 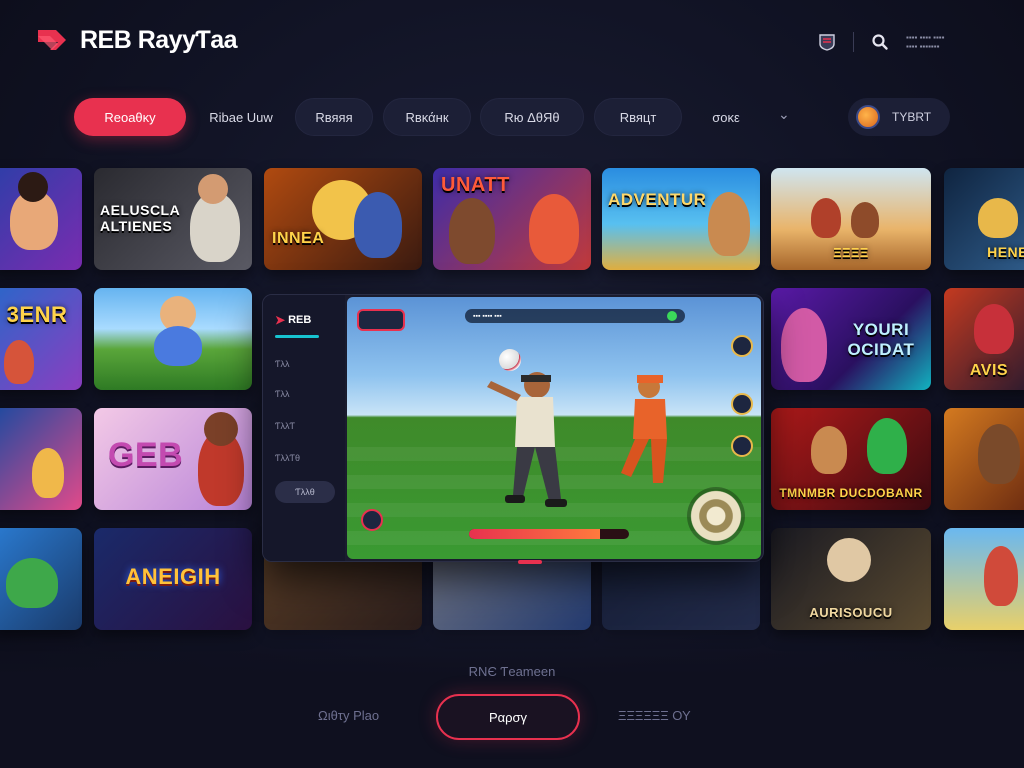 I want to click on app-title: REB RayyƬaa, so click(x=159, y=39).